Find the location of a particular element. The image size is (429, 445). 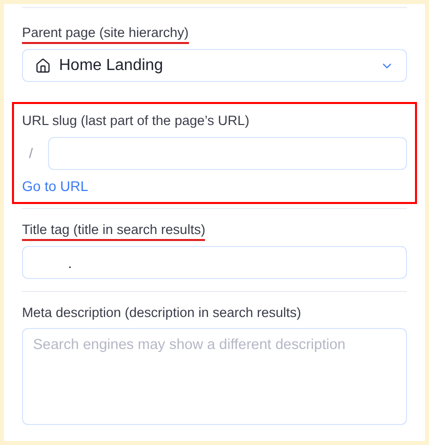

title-tag-field: . is located at coordinates (214, 262).